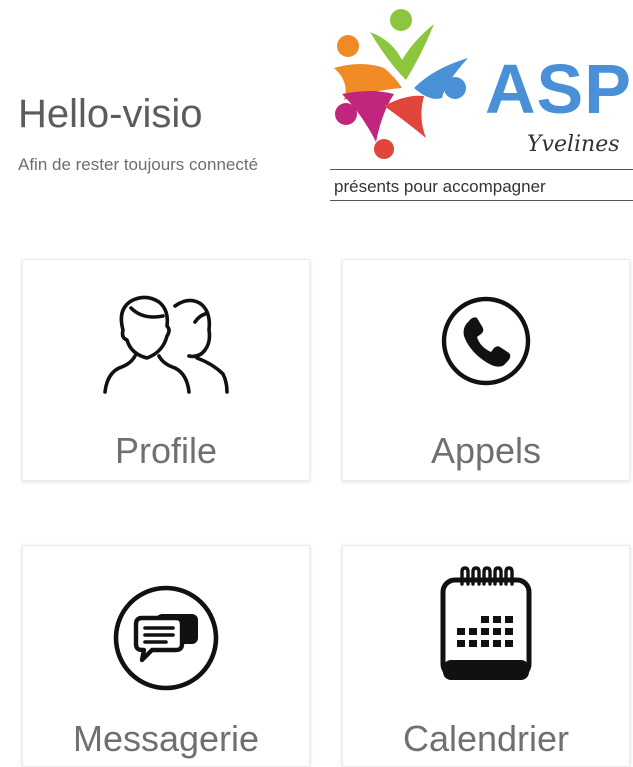 The height and width of the screenshot is (767, 633). Describe the element at coordinates (477, 104) in the screenshot. I see `asp-yvelines-logo: ASP Yvelines présents pour accompagner` at that location.